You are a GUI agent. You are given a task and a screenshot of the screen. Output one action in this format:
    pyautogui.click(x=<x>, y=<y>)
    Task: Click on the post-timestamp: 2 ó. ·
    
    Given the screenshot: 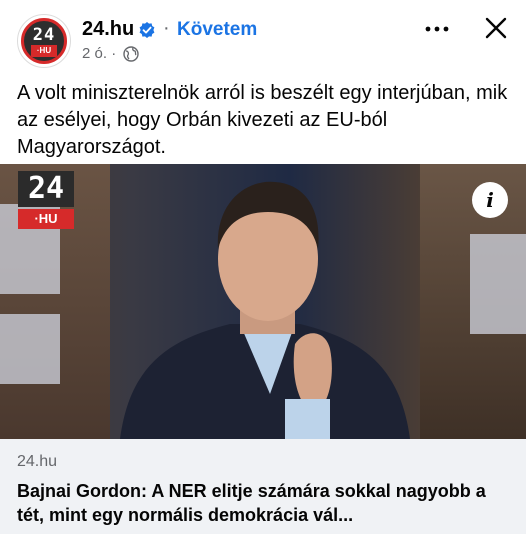 What is the action you would take?
    pyautogui.click(x=99, y=53)
    